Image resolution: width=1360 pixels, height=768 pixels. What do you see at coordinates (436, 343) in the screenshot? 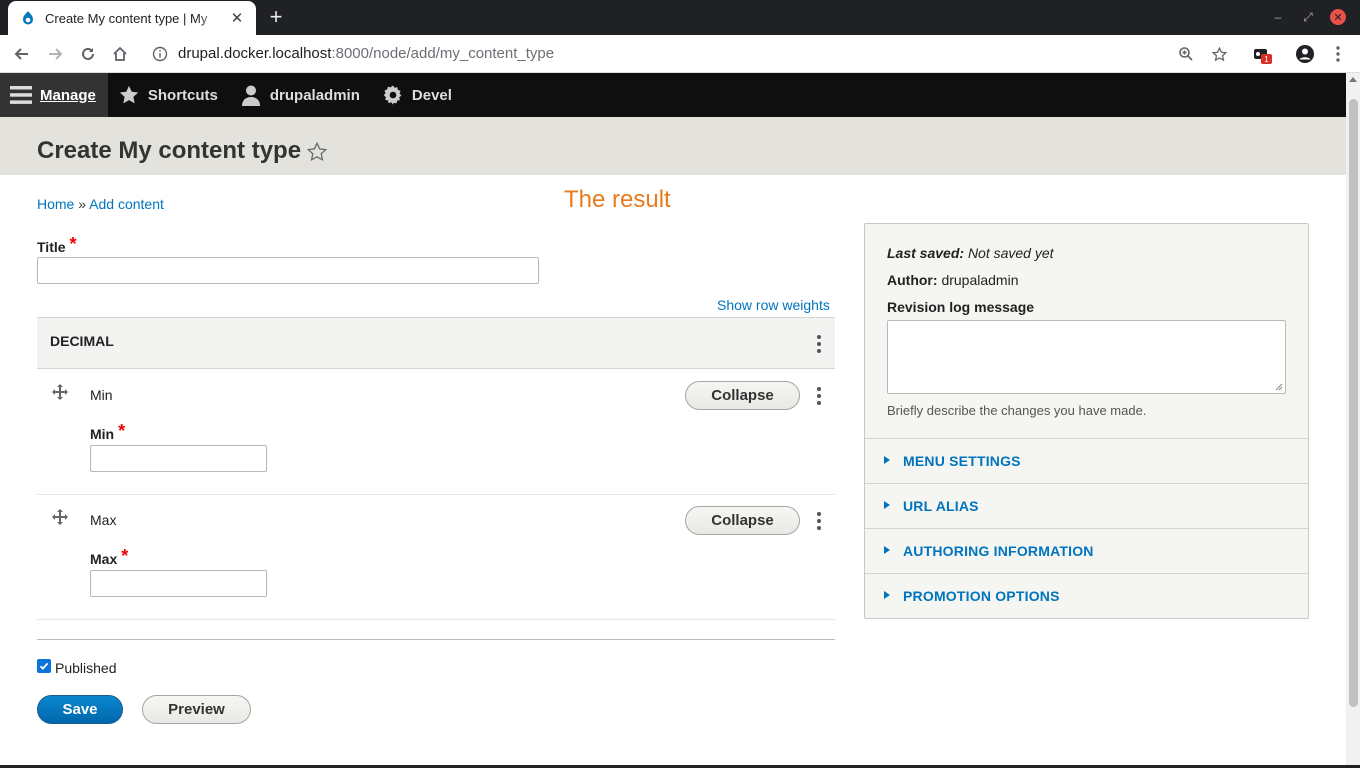
I see `decimal-table-header: DECIMAL` at bounding box center [436, 343].